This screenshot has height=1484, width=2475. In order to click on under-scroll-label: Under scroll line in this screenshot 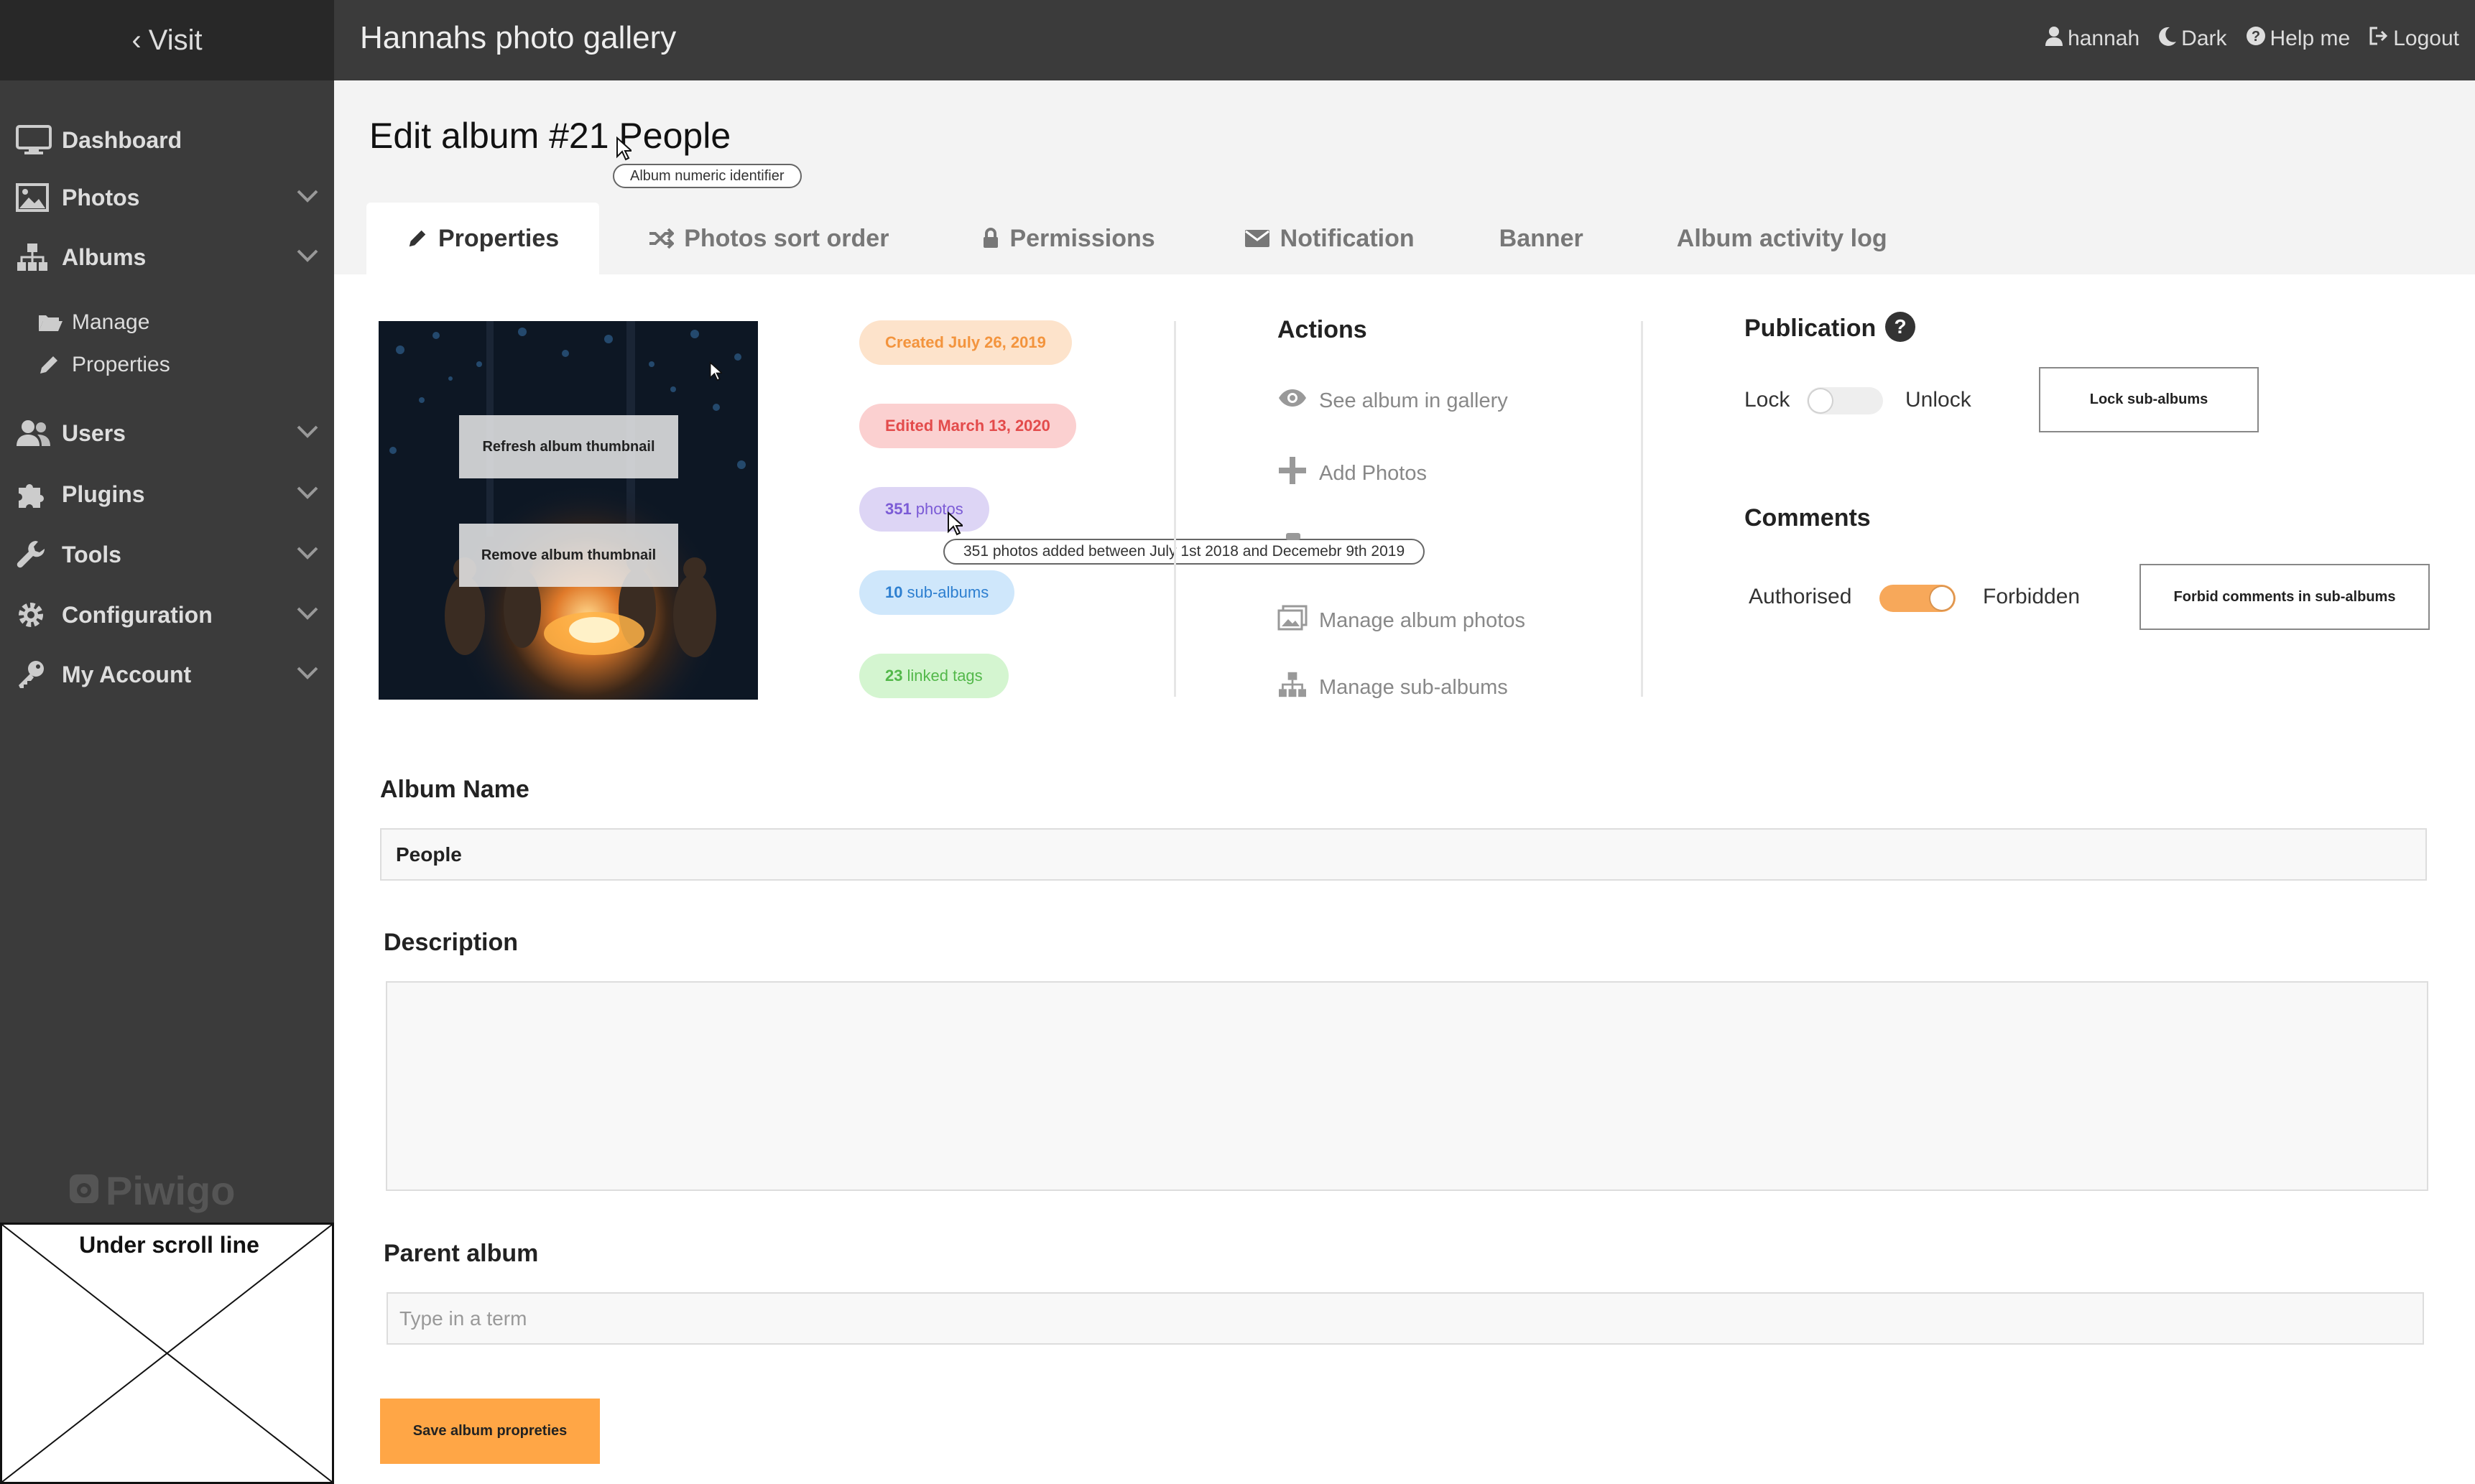, I will do `click(169, 1245)`.